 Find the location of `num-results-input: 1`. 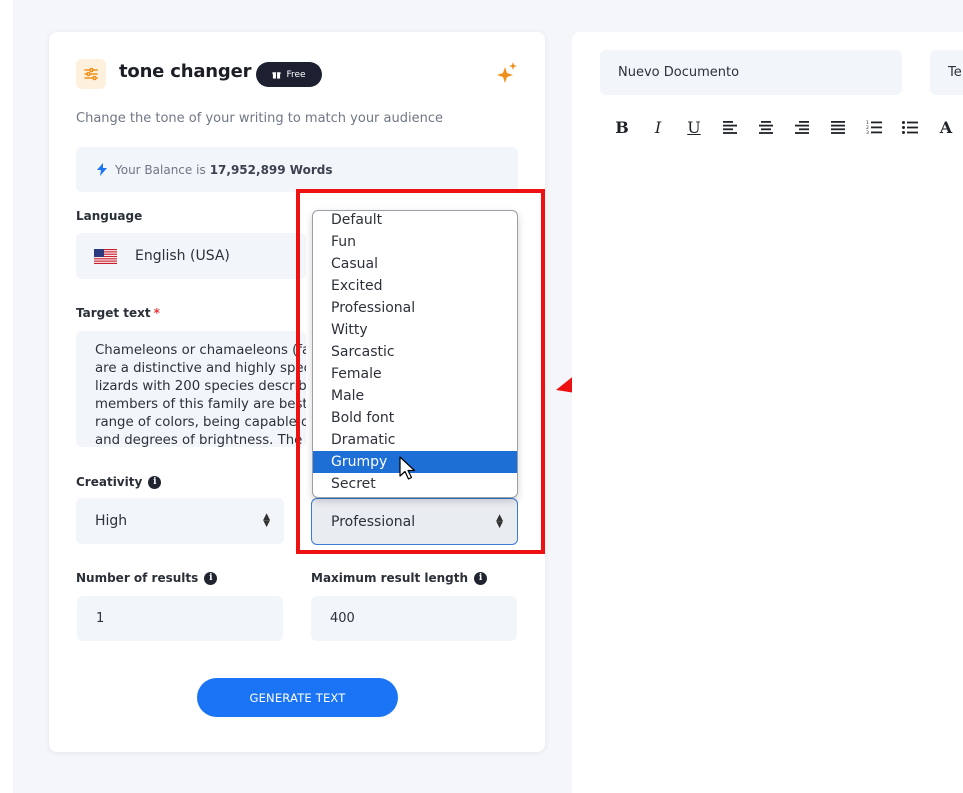

num-results-input: 1 is located at coordinates (180, 618).